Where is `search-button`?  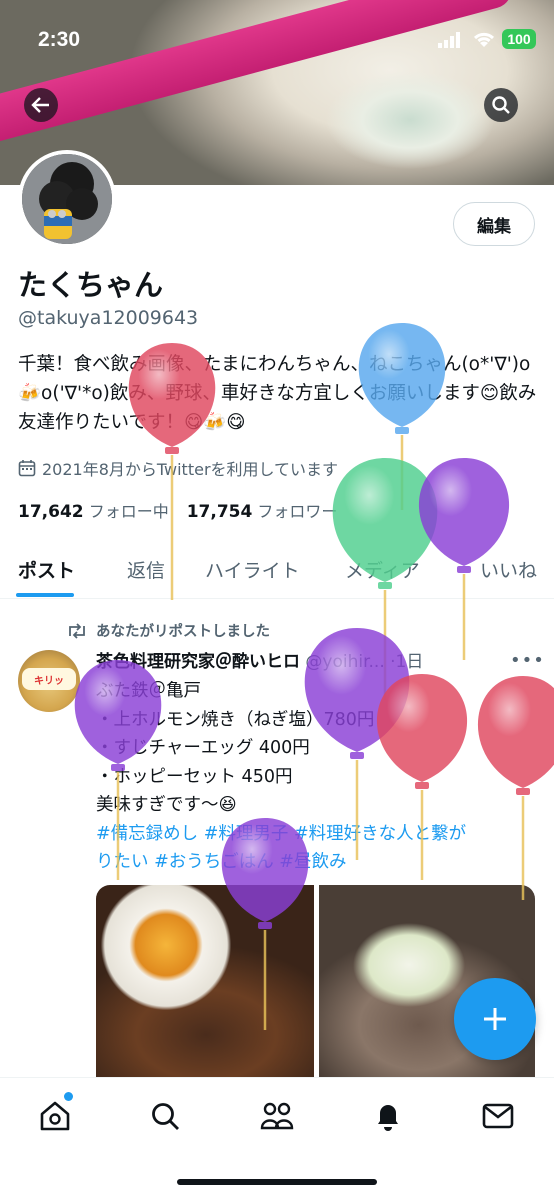
search-button is located at coordinates (501, 105).